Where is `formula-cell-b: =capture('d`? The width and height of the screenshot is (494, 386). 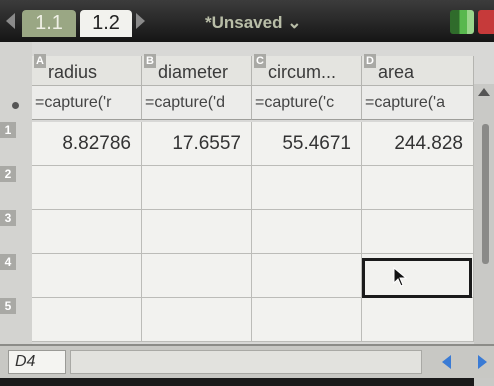
formula-cell-b: =capture('d is located at coordinates (197, 103).